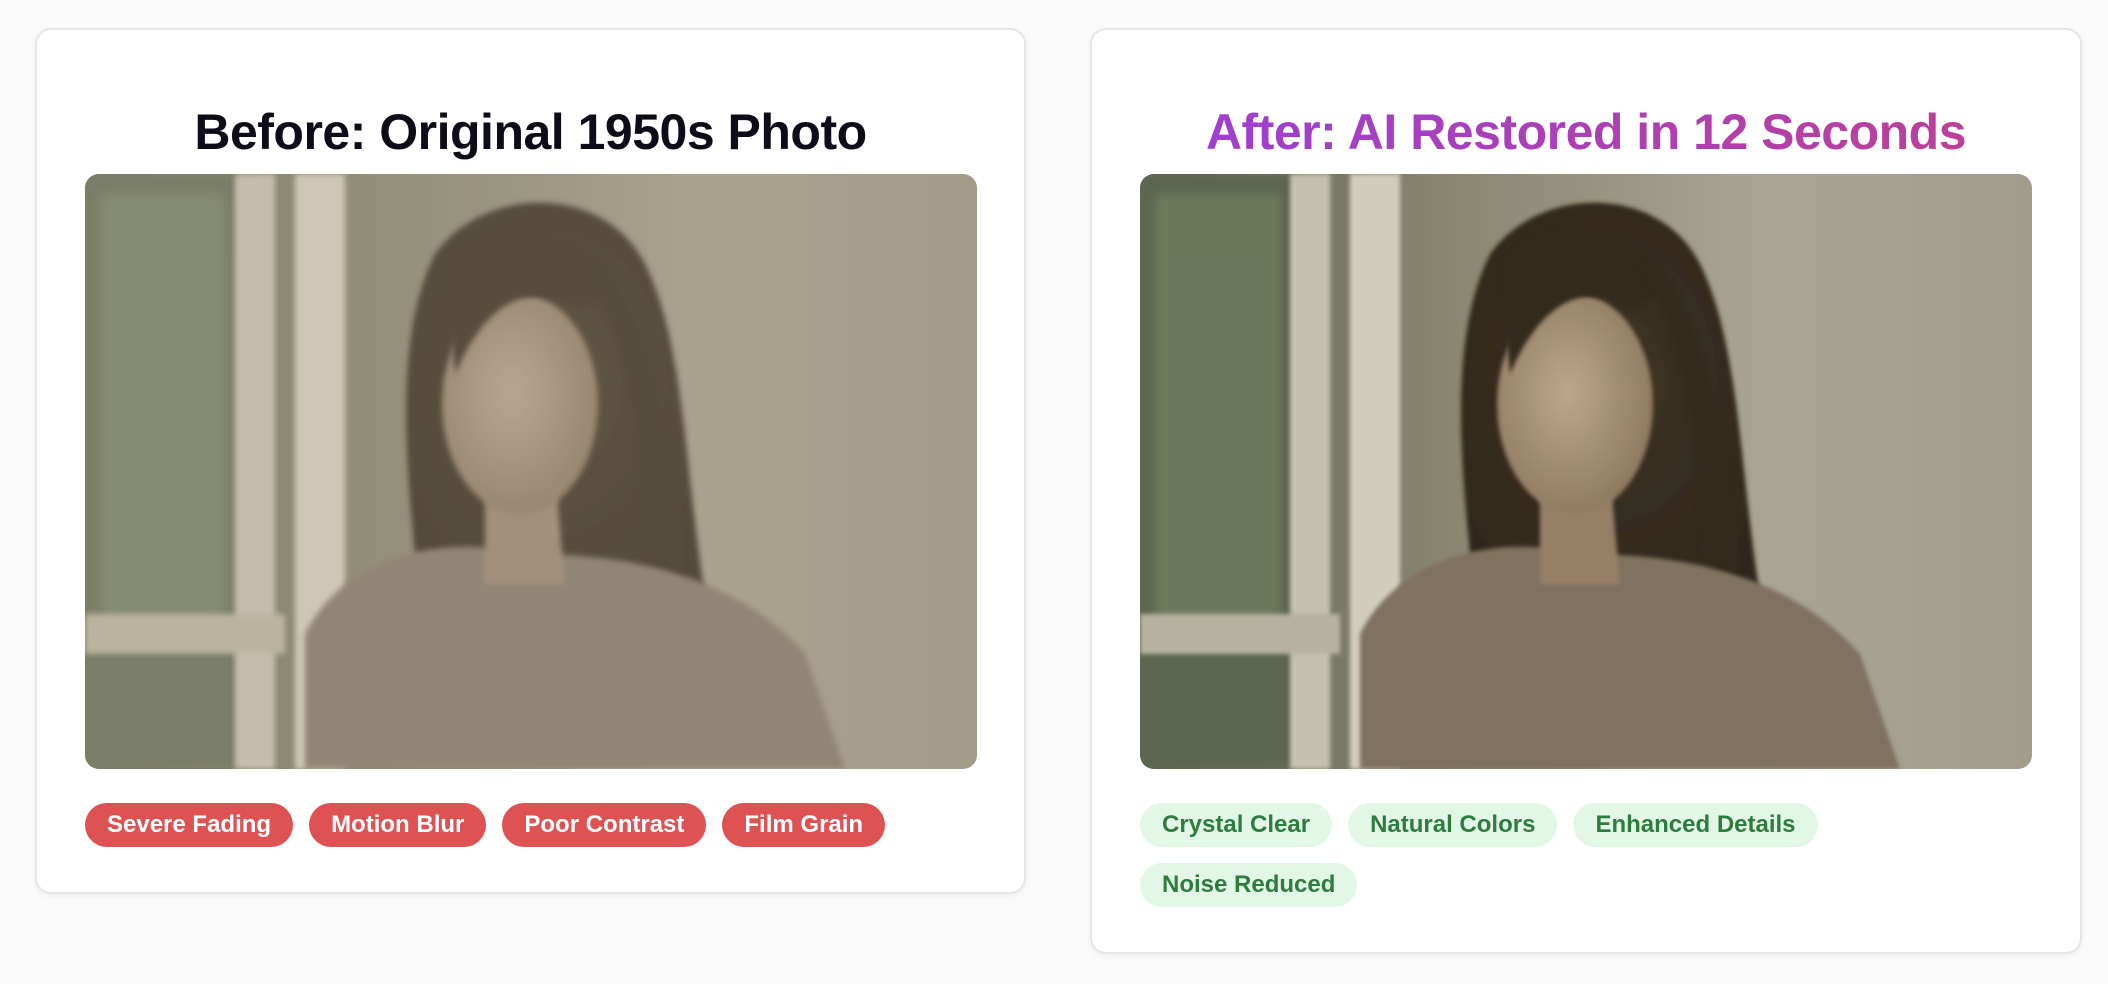 The height and width of the screenshot is (984, 2108). Describe the element at coordinates (1249, 885) in the screenshot. I see `tag-noise-reduced: Noise Reduced` at that location.